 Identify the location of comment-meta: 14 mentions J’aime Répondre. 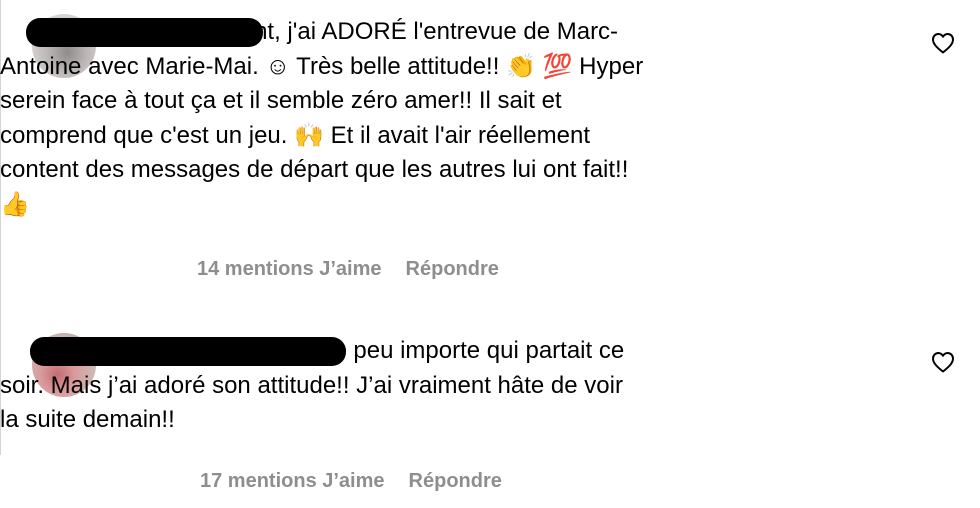
(348, 269).